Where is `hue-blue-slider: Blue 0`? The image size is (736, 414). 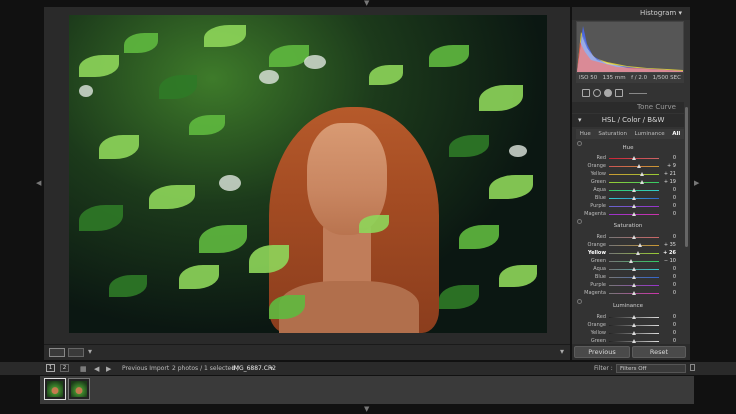 hue-blue-slider: Blue 0 is located at coordinates (628, 198).